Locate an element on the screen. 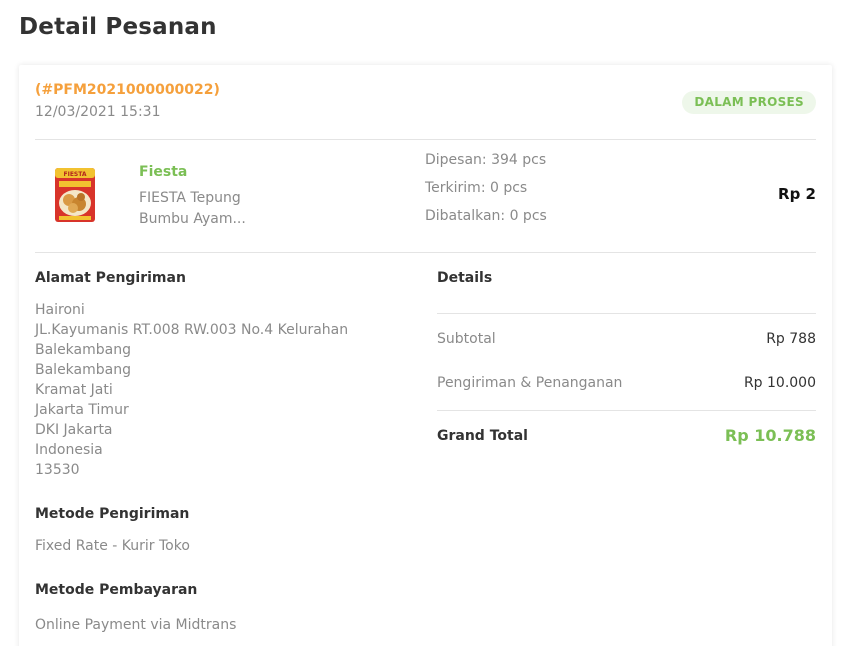 This screenshot has height=646, width=855. order-date: 12/03/2021 15:31 is located at coordinates (98, 112).